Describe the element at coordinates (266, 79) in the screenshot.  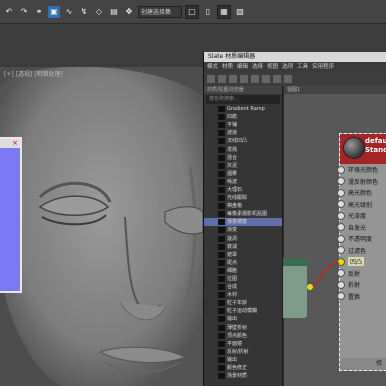
I see `show-background-icon` at that location.